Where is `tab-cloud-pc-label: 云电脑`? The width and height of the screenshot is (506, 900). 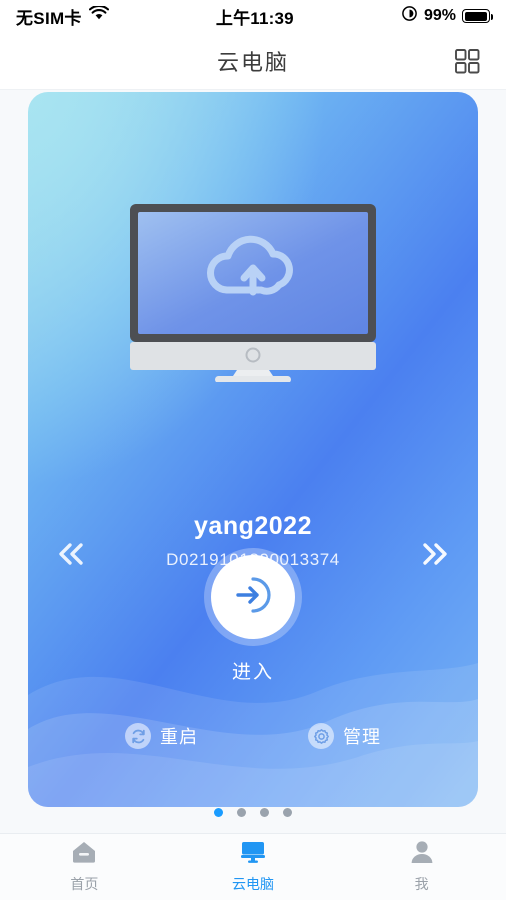 tab-cloud-pc-label: 云电脑 is located at coordinates (253, 884).